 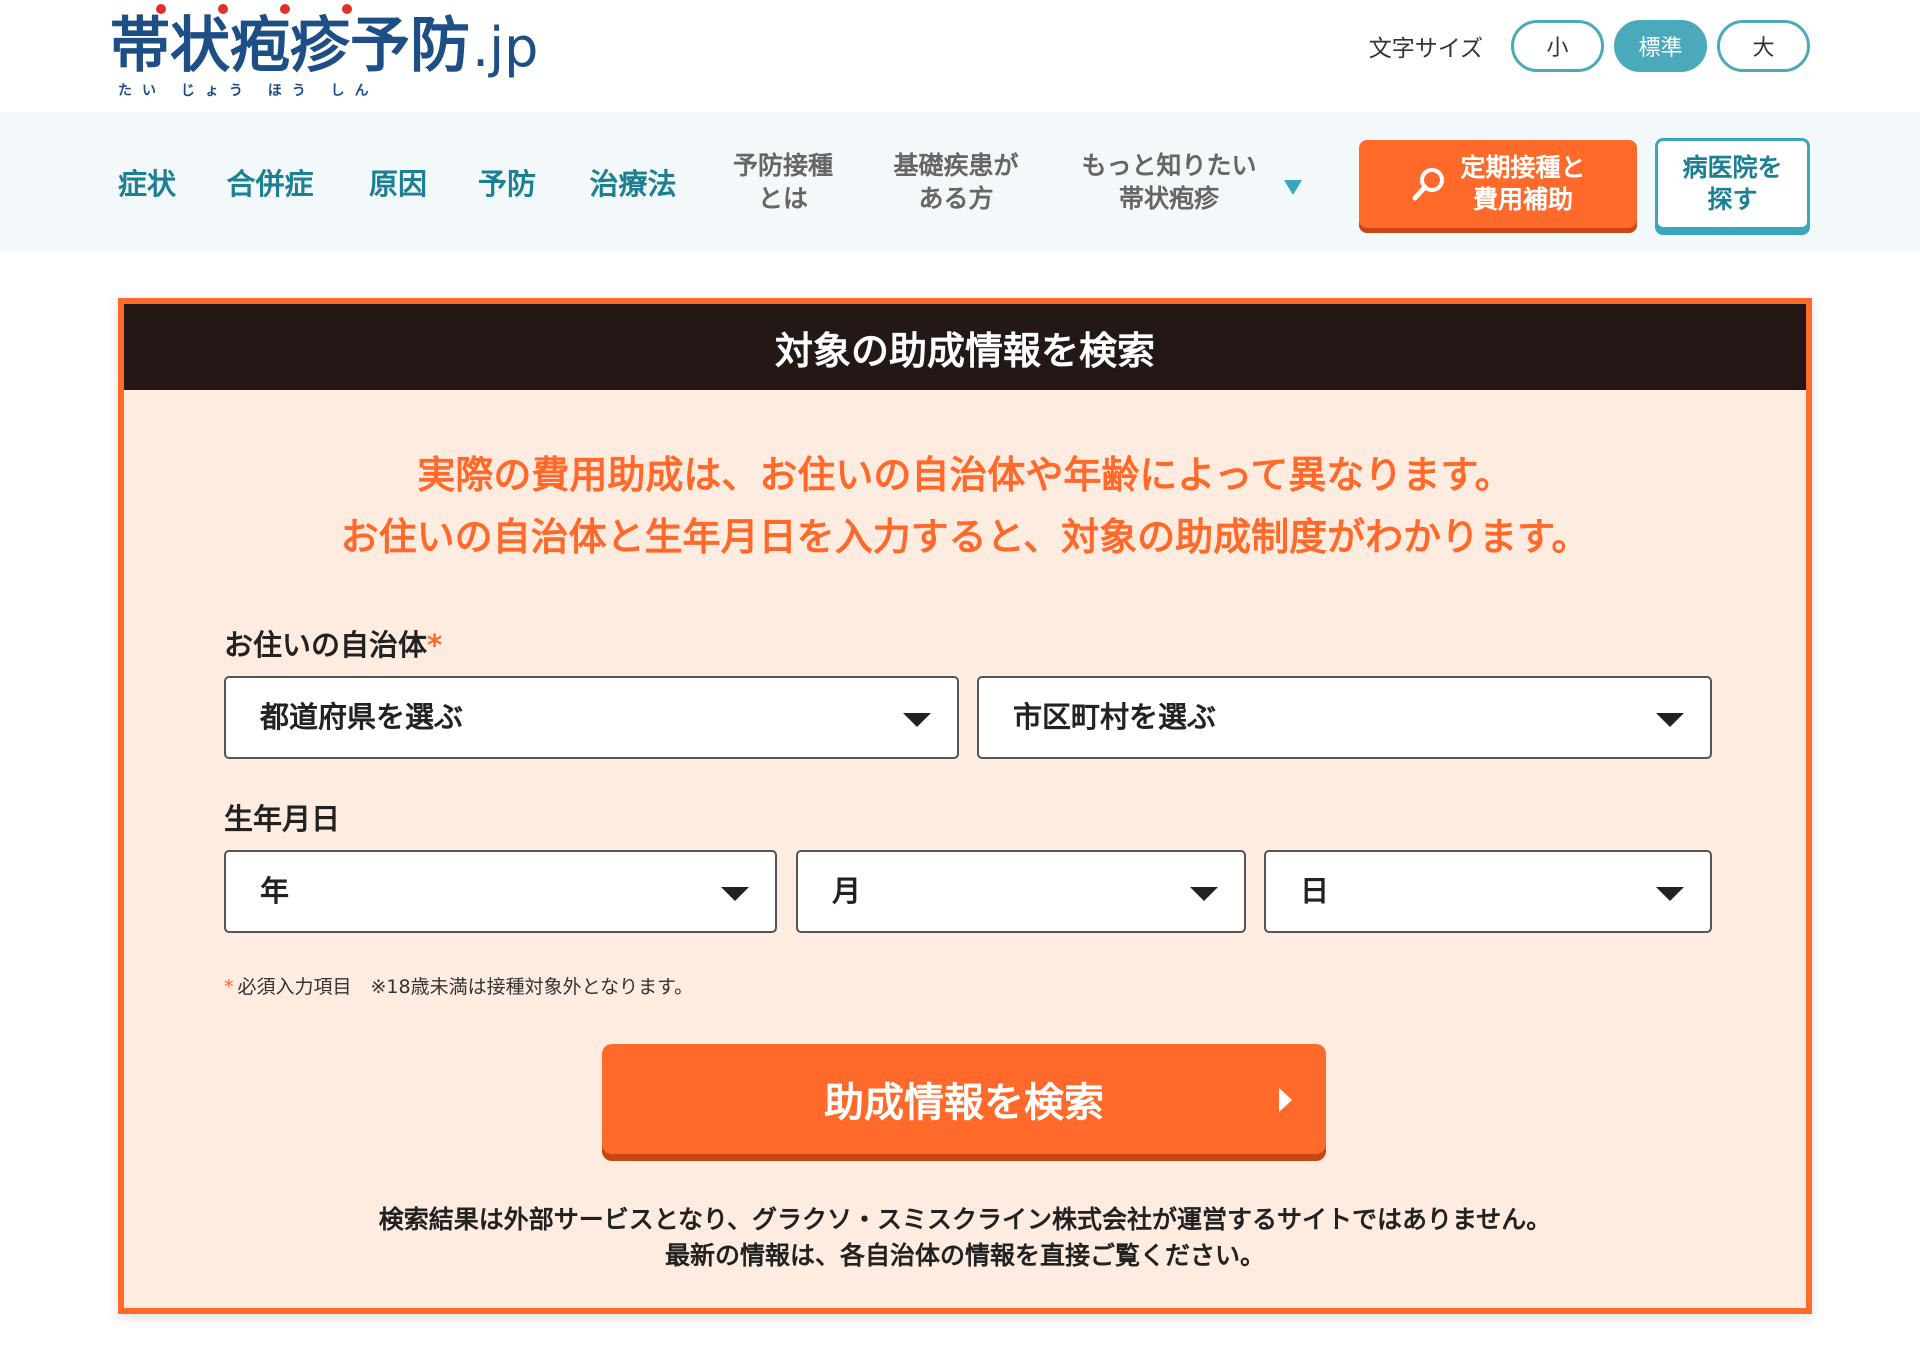 I want to click on intro-line-2: お住いの自治体と生年月日を入力すると、対象の助成制度がわかります。, so click(x=965, y=537).